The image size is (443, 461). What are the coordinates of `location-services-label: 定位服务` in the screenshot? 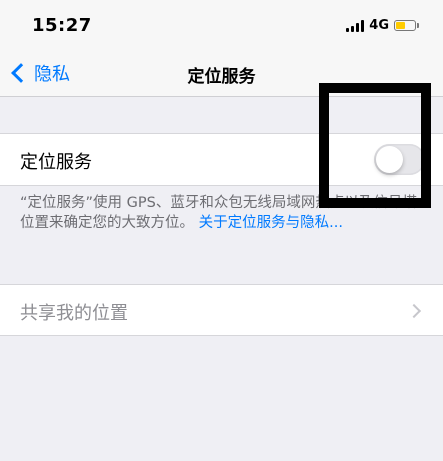 It's located at (56, 162).